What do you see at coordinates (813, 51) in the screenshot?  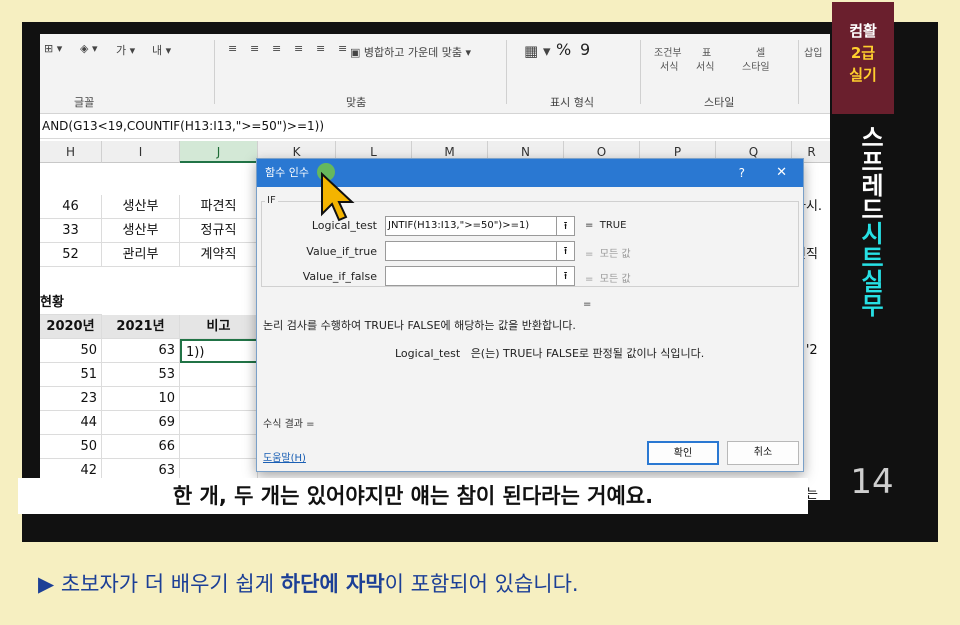 I see `insert-button: 삽입` at bounding box center [813, 51].